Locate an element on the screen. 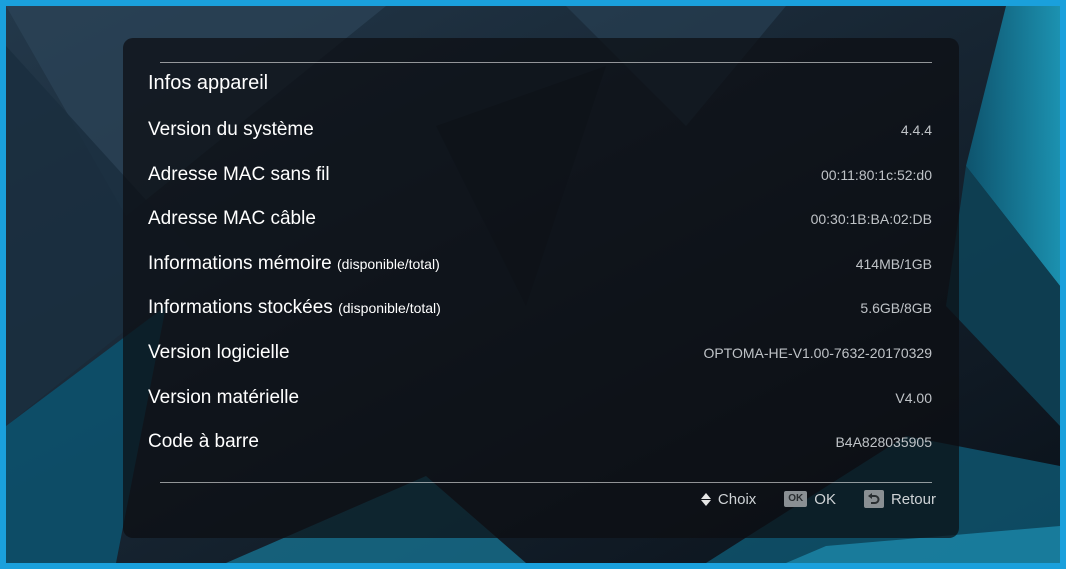  row-value: 414MB/1GB is located at coordinates (893, 264).